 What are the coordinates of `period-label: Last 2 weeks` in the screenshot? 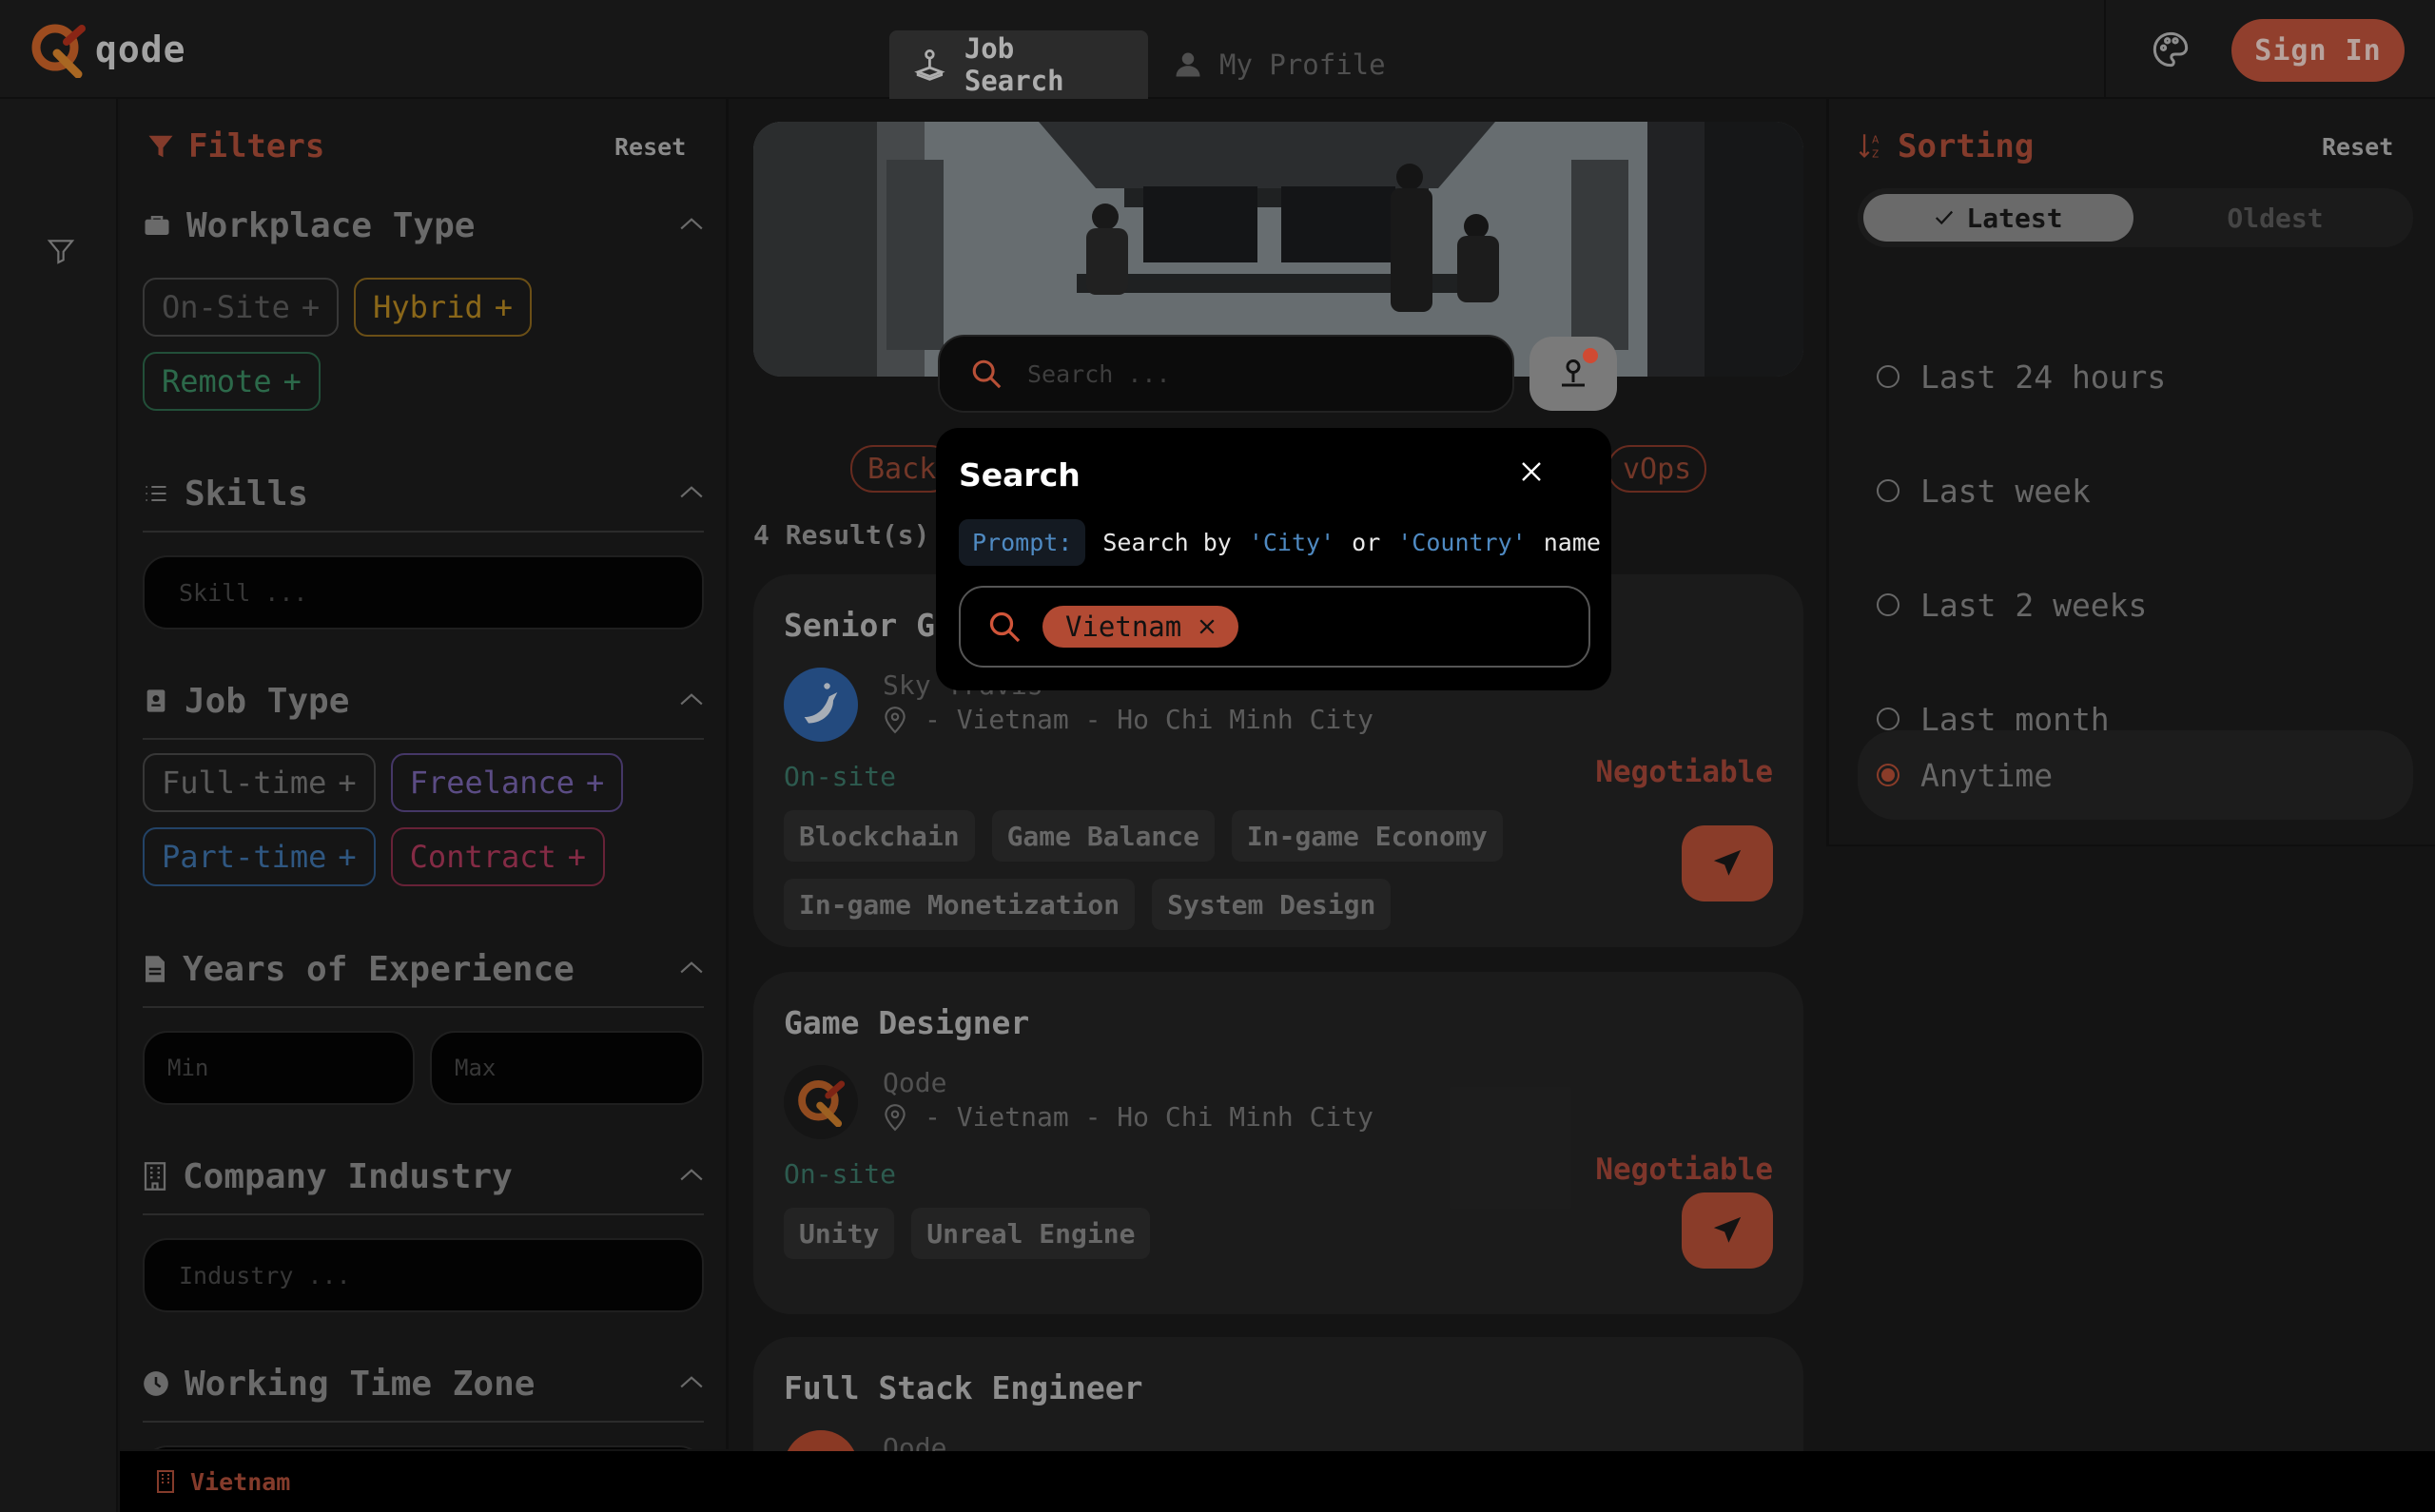 It's located at (2034, 605).